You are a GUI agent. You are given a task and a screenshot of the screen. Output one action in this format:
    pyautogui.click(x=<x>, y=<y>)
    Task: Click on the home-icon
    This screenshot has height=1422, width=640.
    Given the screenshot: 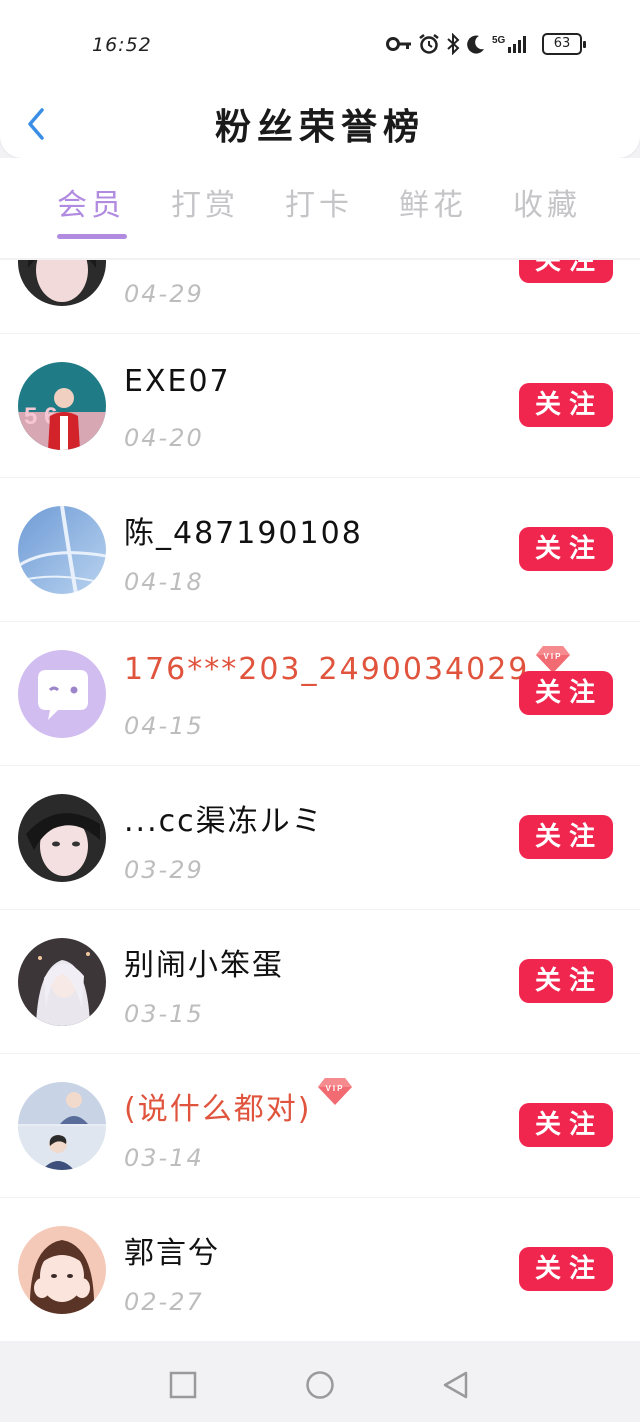 What is the action you would take?
    pyautogui.click(x=320, y=1385)
    